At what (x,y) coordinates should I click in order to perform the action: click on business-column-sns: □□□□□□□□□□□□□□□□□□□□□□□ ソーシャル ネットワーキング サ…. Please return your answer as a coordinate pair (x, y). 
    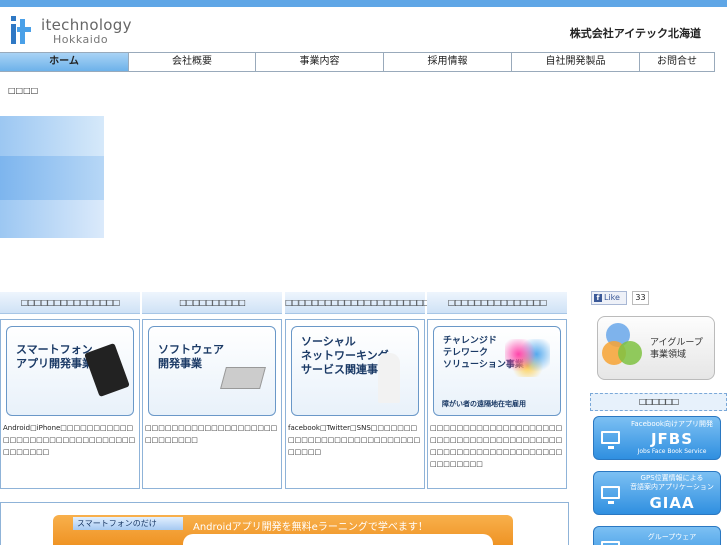
    Looking at the image, I should click on (361, 390).